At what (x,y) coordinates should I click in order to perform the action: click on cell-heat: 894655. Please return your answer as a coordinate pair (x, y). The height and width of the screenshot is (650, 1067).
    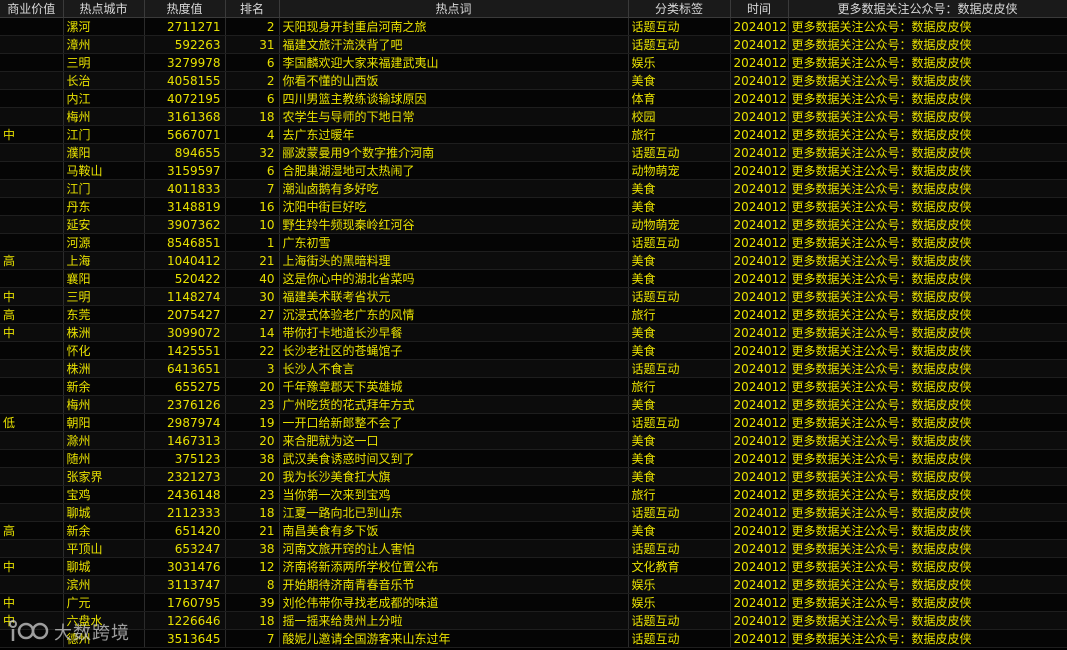
    Looking at the image, I should click on (185, 152).